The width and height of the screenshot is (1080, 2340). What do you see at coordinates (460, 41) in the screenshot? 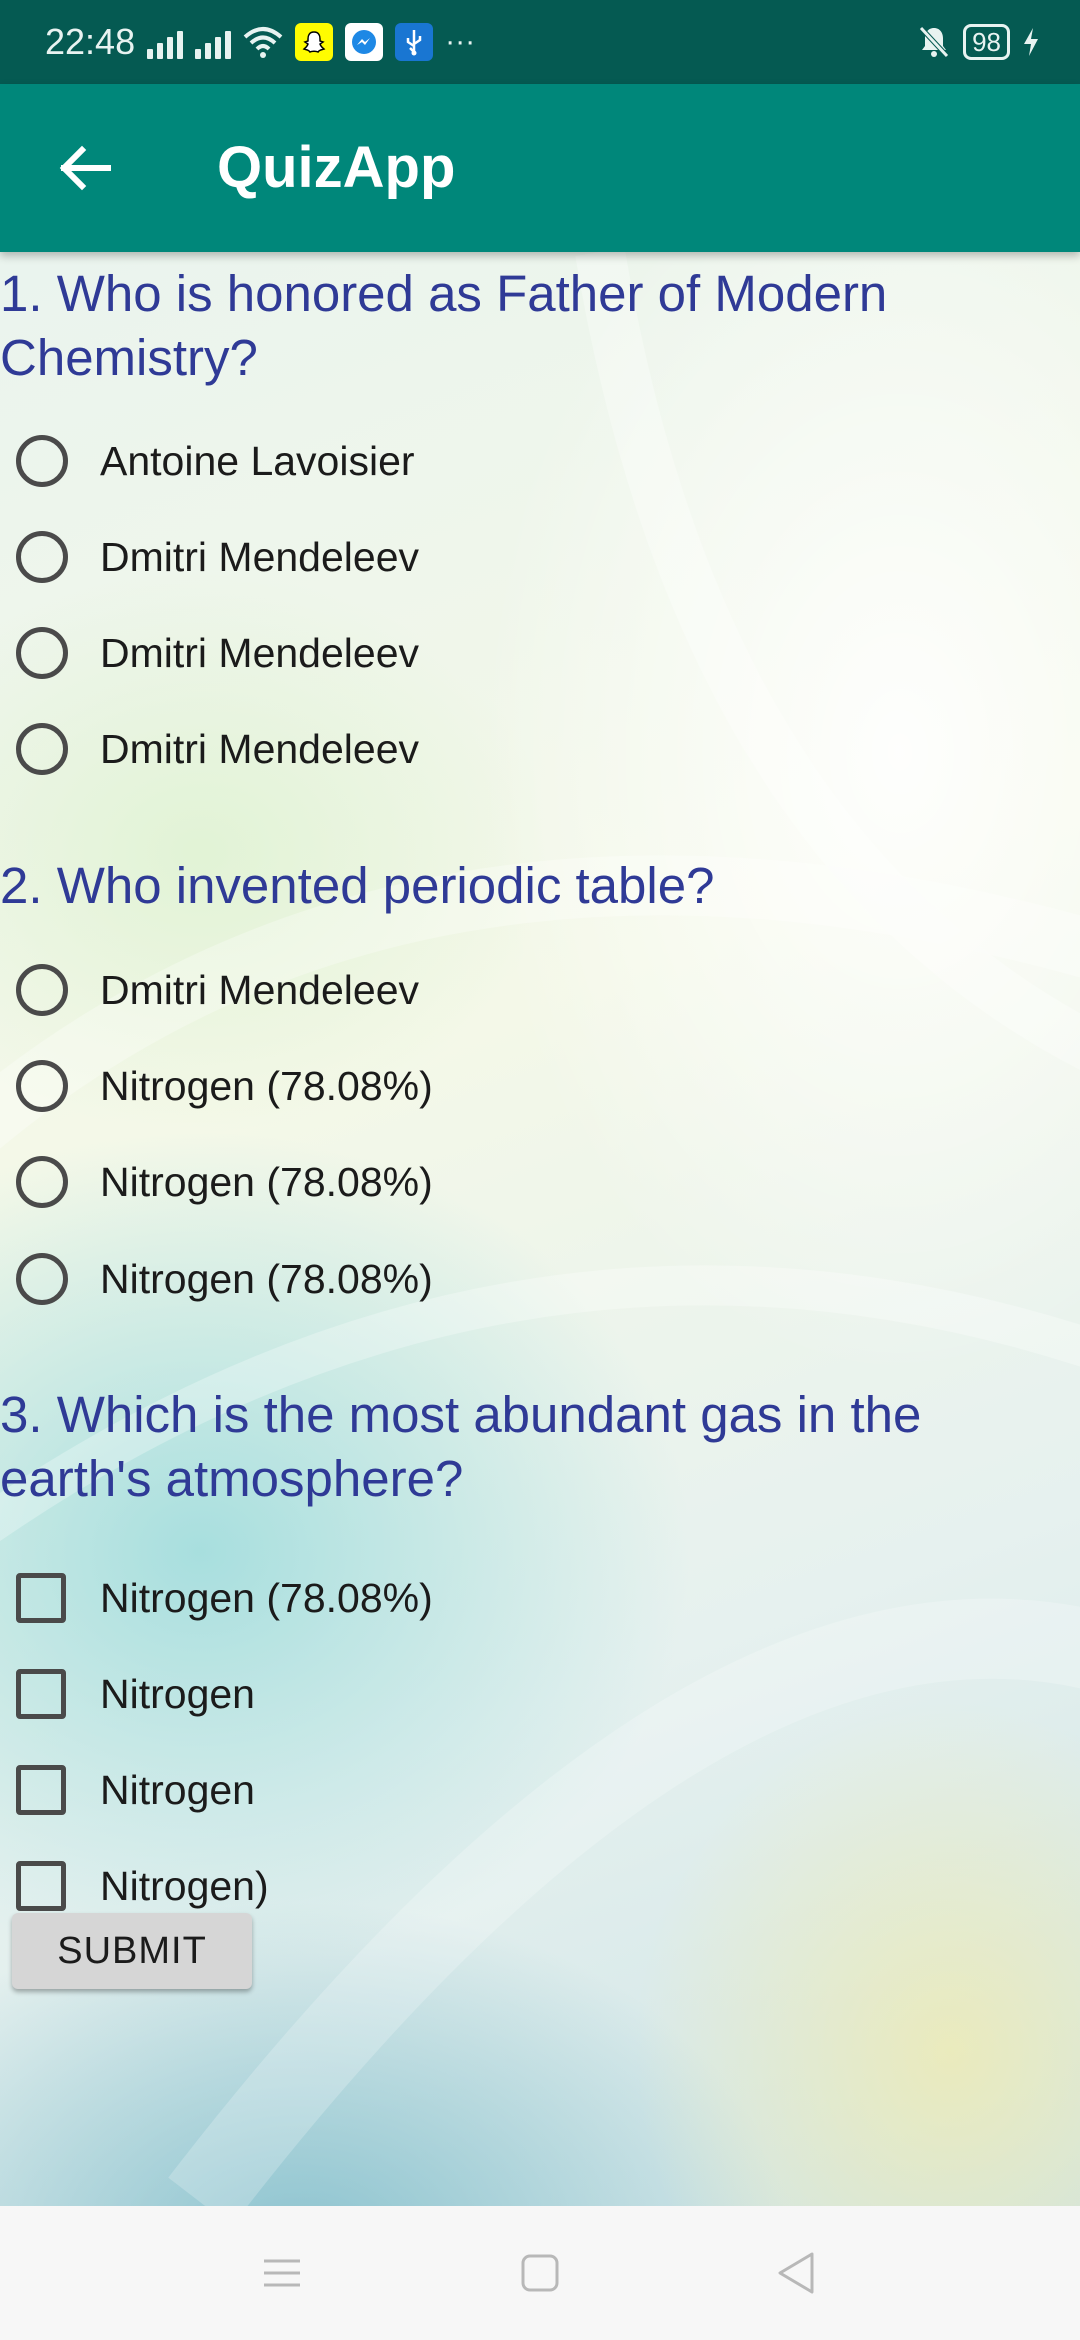
I see `more-notifications-indicator: ···` at bounding box center [460, 41].